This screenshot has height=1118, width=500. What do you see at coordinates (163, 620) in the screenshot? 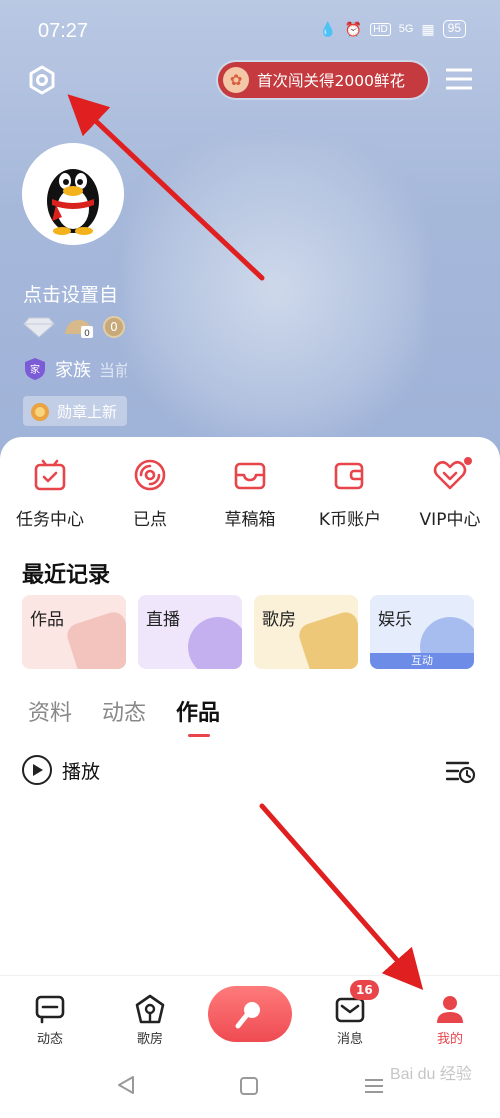
I see `recent-card-label: 直播` at bounding box center [163, 620].